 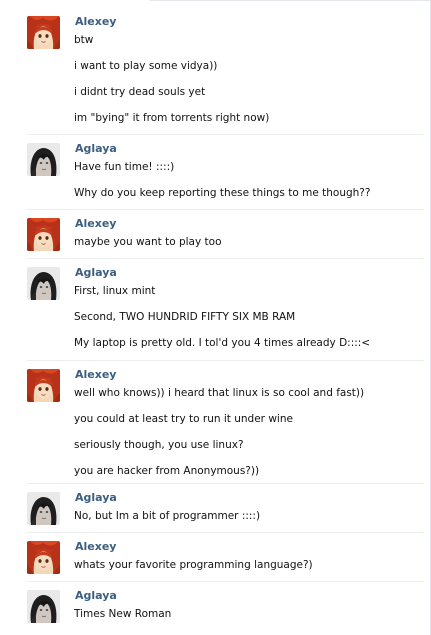 What do you see at coordinates (185, 317) in the screenshot?
I see `message-text: Second, TWO HUNDRID FIFTY SIX MB RAM` at bounding box center [185, 317].